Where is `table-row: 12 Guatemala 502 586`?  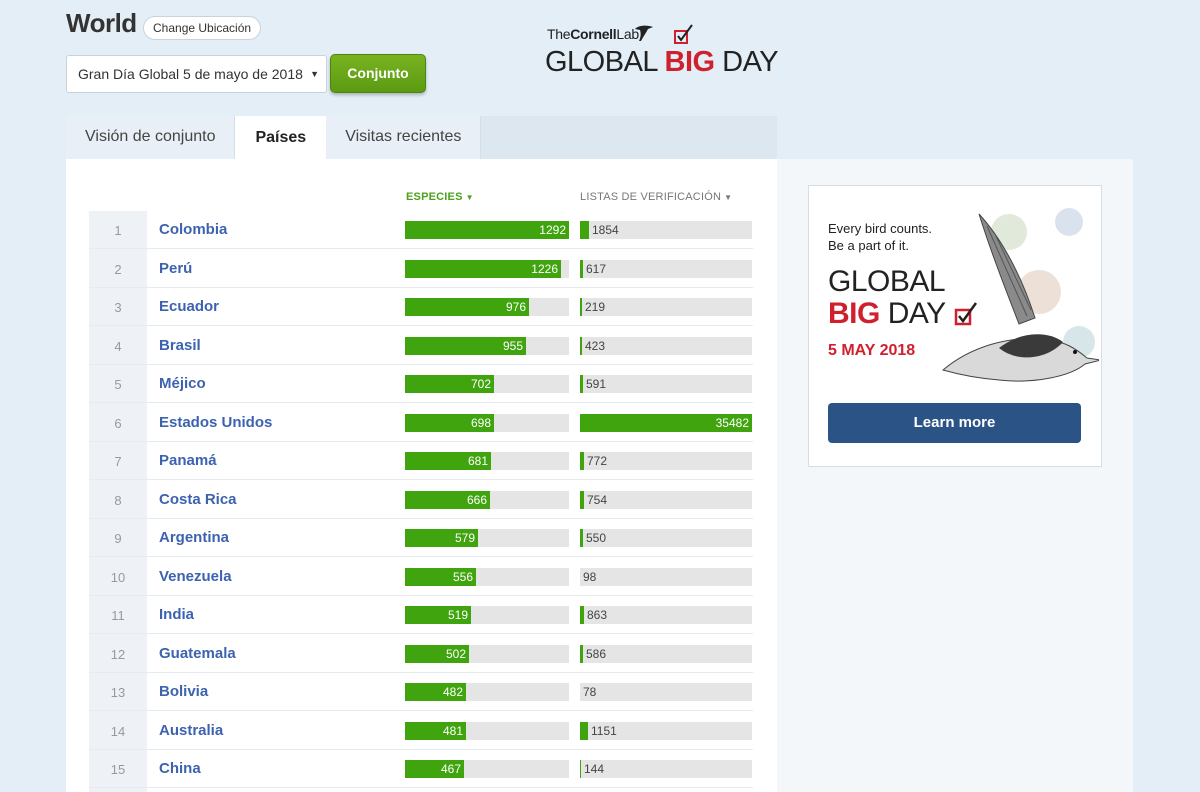 table-row: 12 Guatemala 502 586 is located at coordinates (421, 654).